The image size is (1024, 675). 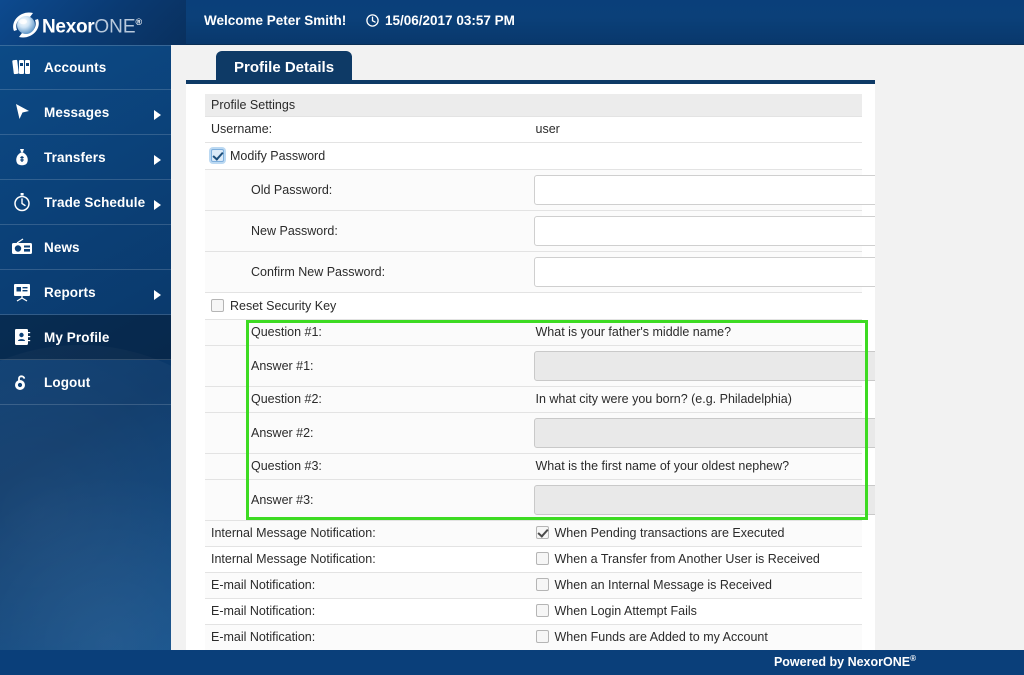 I want to click on answer-3-field-cell, so click(x=704, y=500).